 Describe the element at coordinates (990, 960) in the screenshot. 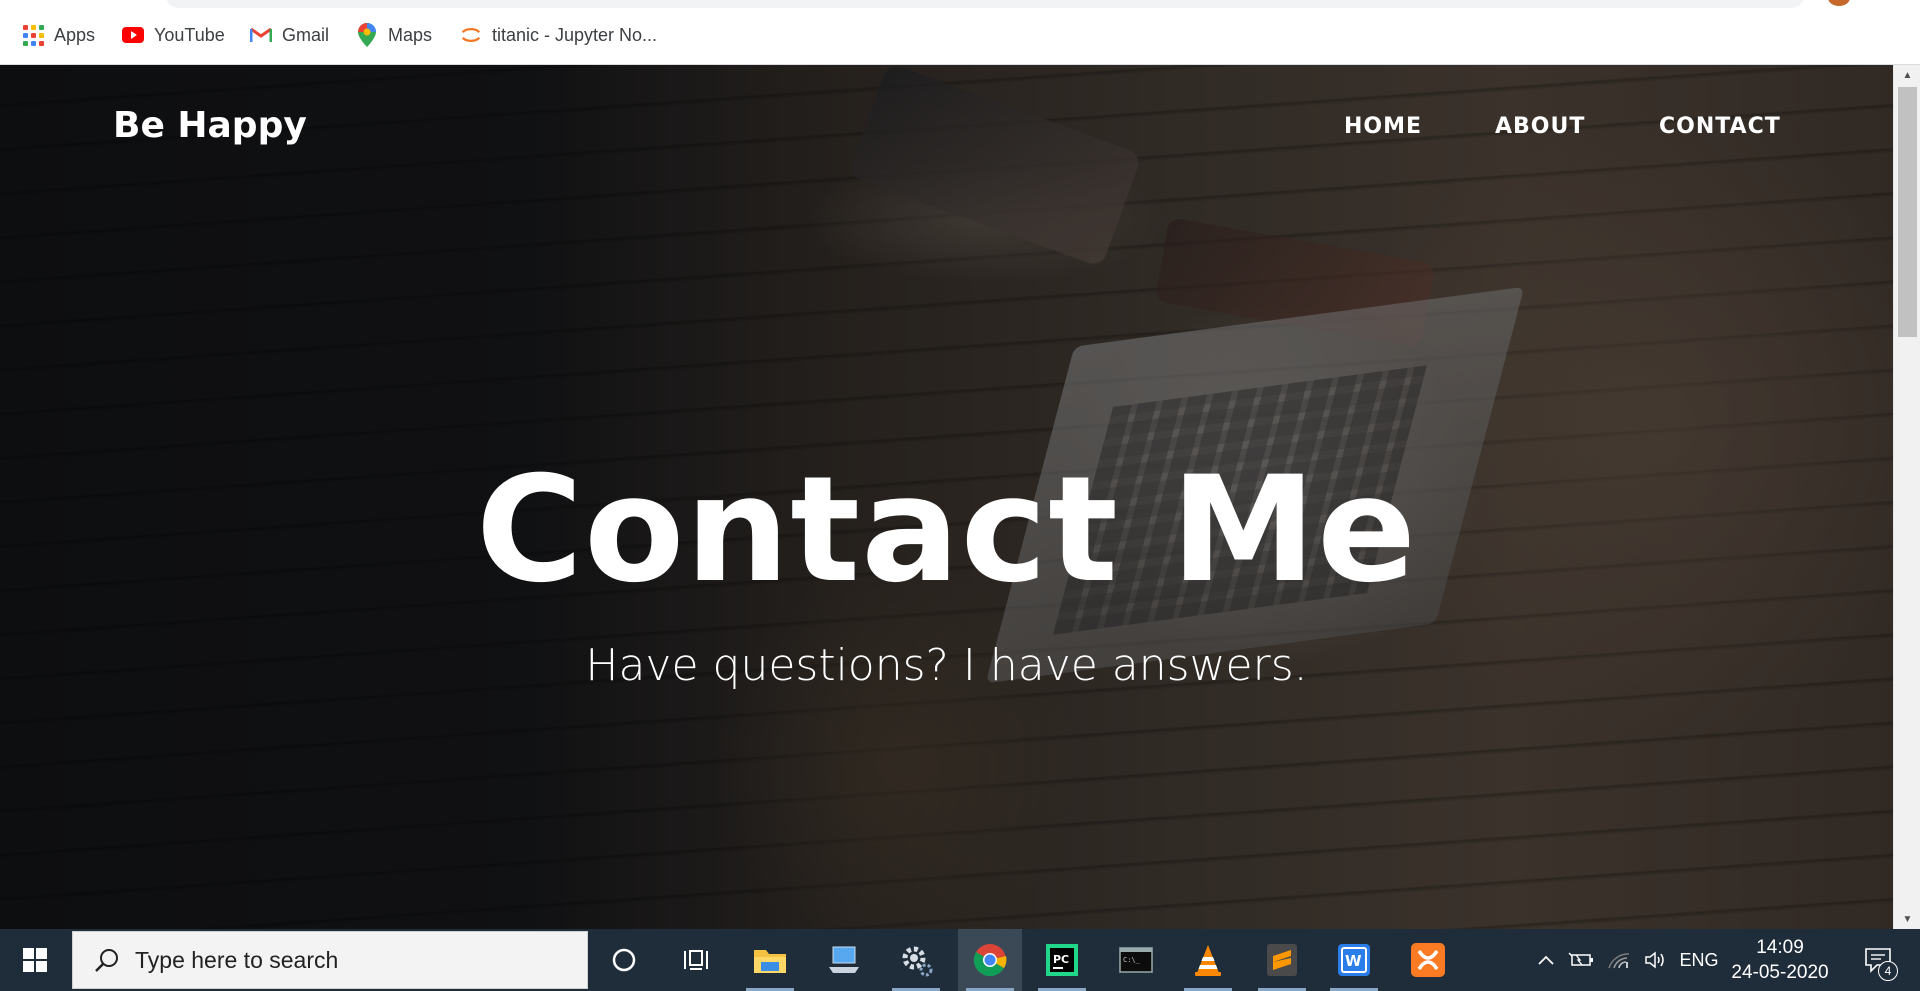

I see `chrome-icon` at that location.